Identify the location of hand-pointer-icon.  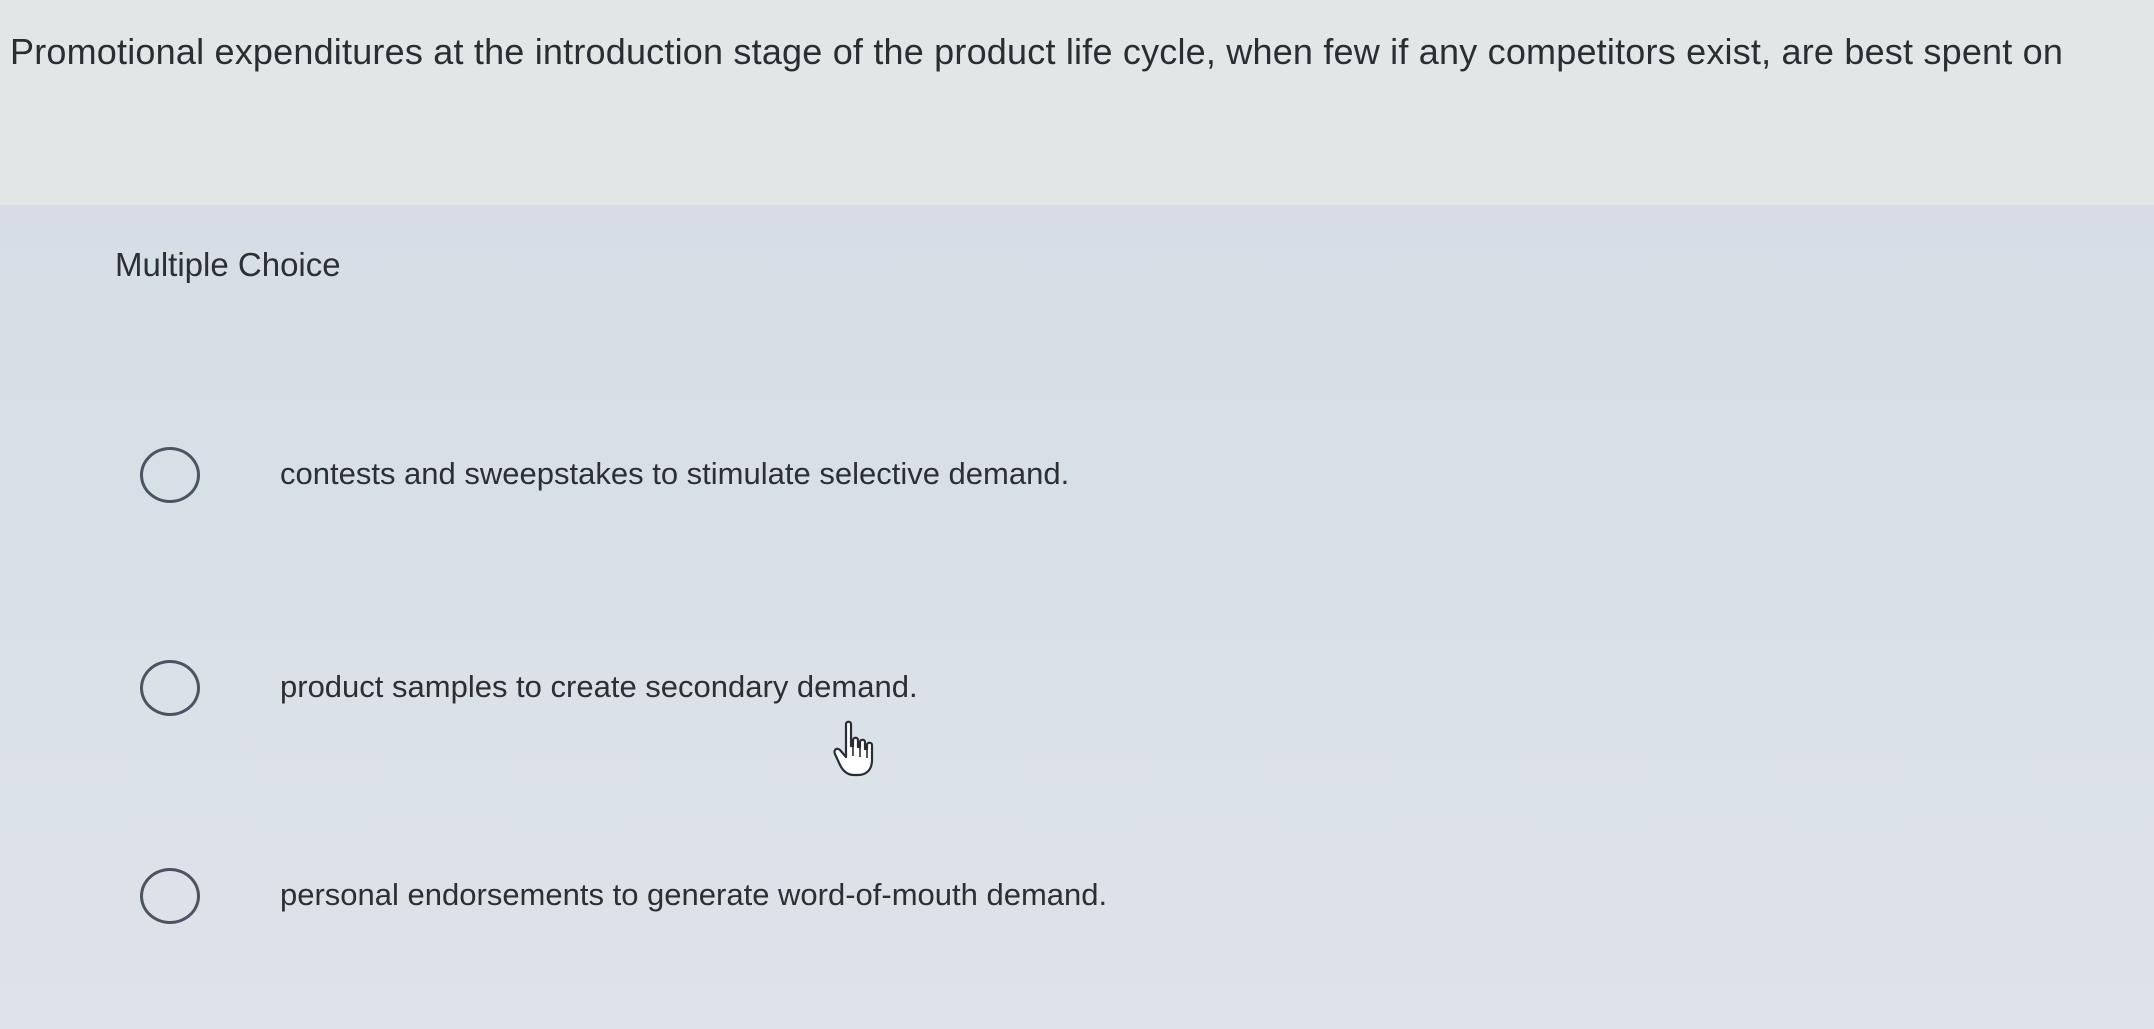
(853, 748).